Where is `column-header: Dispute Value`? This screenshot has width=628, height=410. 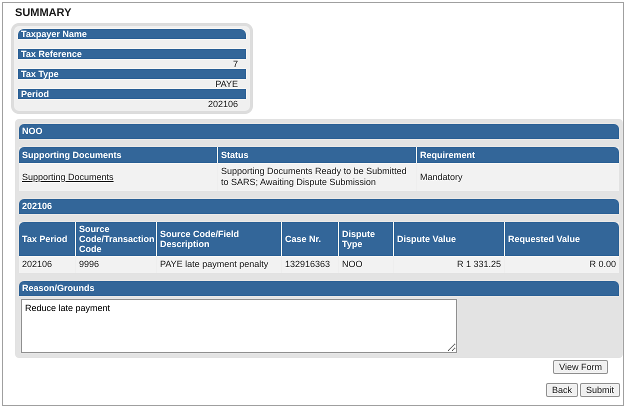
column-header: Dispute Value is located at coordinates (449, 239).